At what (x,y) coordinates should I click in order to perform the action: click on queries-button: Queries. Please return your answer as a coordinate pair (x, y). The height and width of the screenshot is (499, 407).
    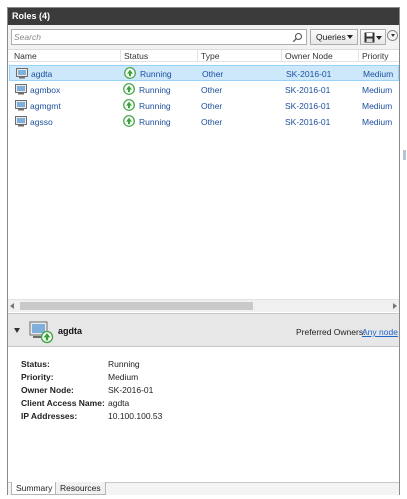
    Looking at the image, I should click on (334, 37).